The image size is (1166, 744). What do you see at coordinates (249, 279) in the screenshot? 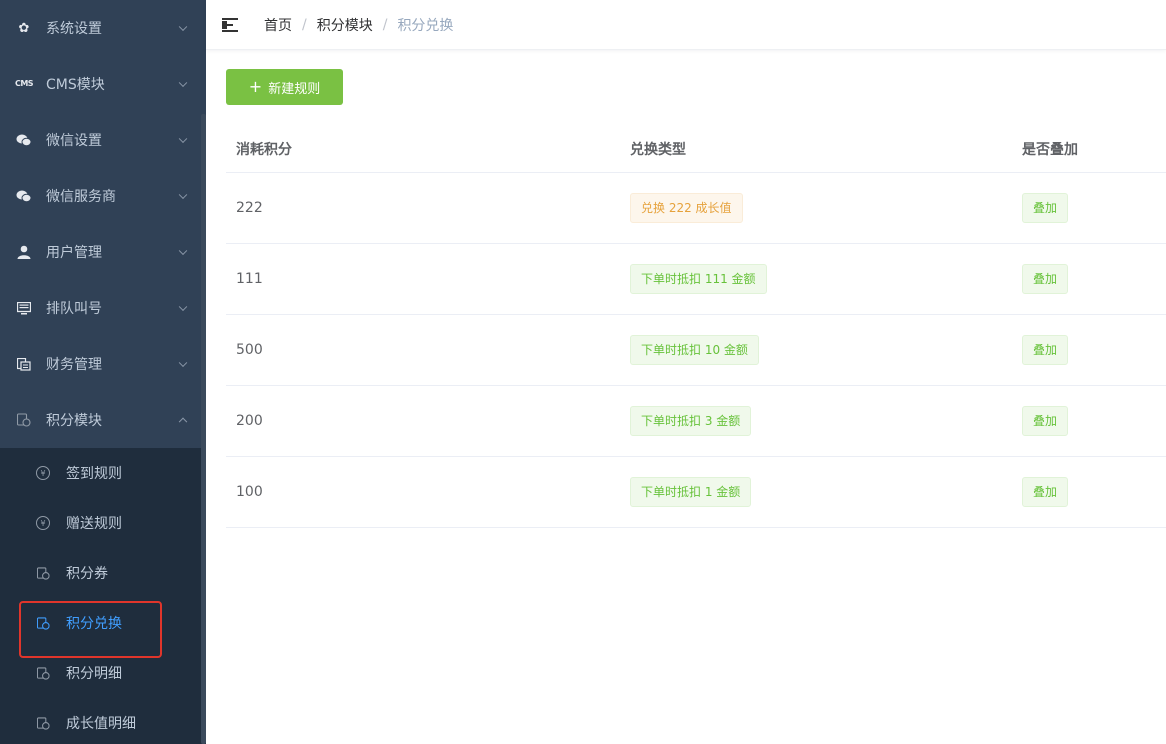
I see `cell-points: 111` at bounding box center [249, 279].